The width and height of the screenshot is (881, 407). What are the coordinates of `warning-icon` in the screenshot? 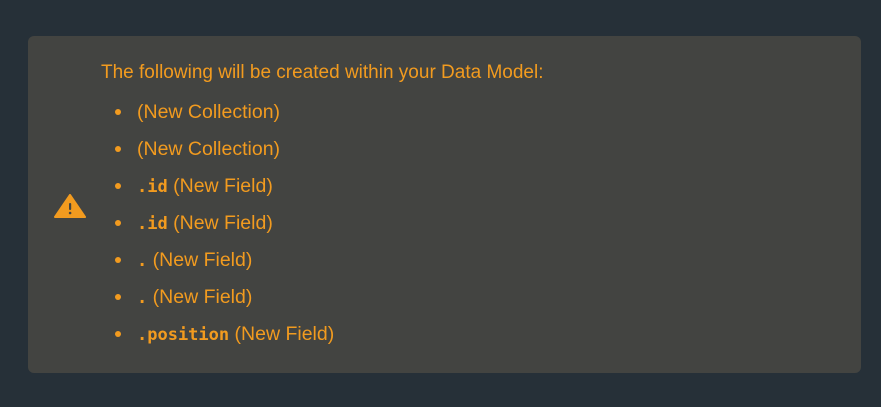 It's located at (70, 206).